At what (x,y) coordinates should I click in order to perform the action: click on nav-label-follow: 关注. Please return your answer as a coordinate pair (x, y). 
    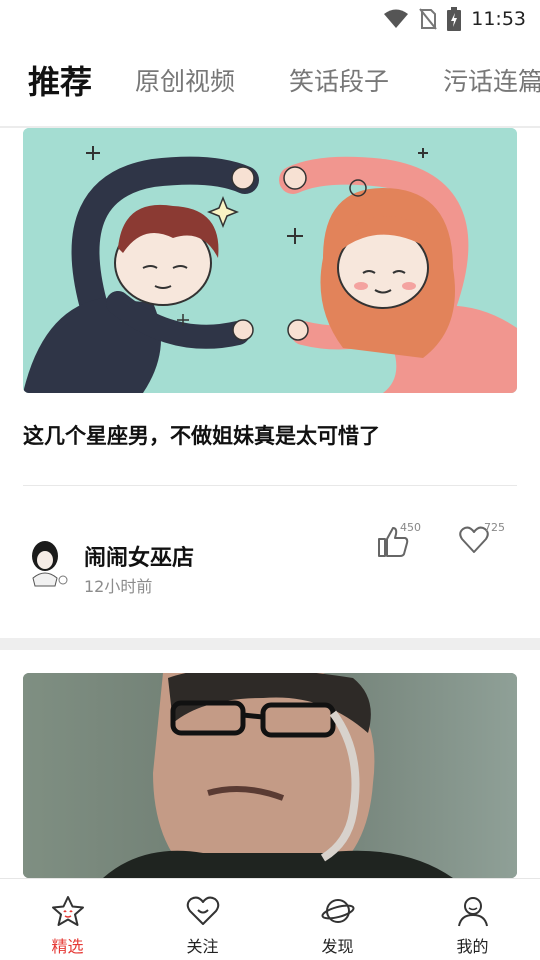
    Looking at the image, I should click on (202, 946).